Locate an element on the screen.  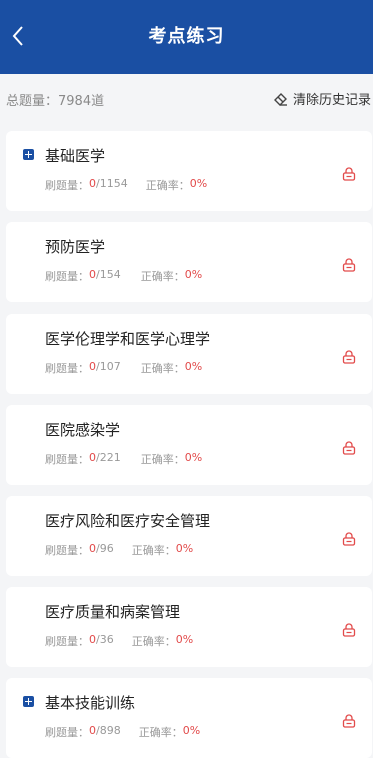
total-questions: /96 is located at coordinates (105, 548).